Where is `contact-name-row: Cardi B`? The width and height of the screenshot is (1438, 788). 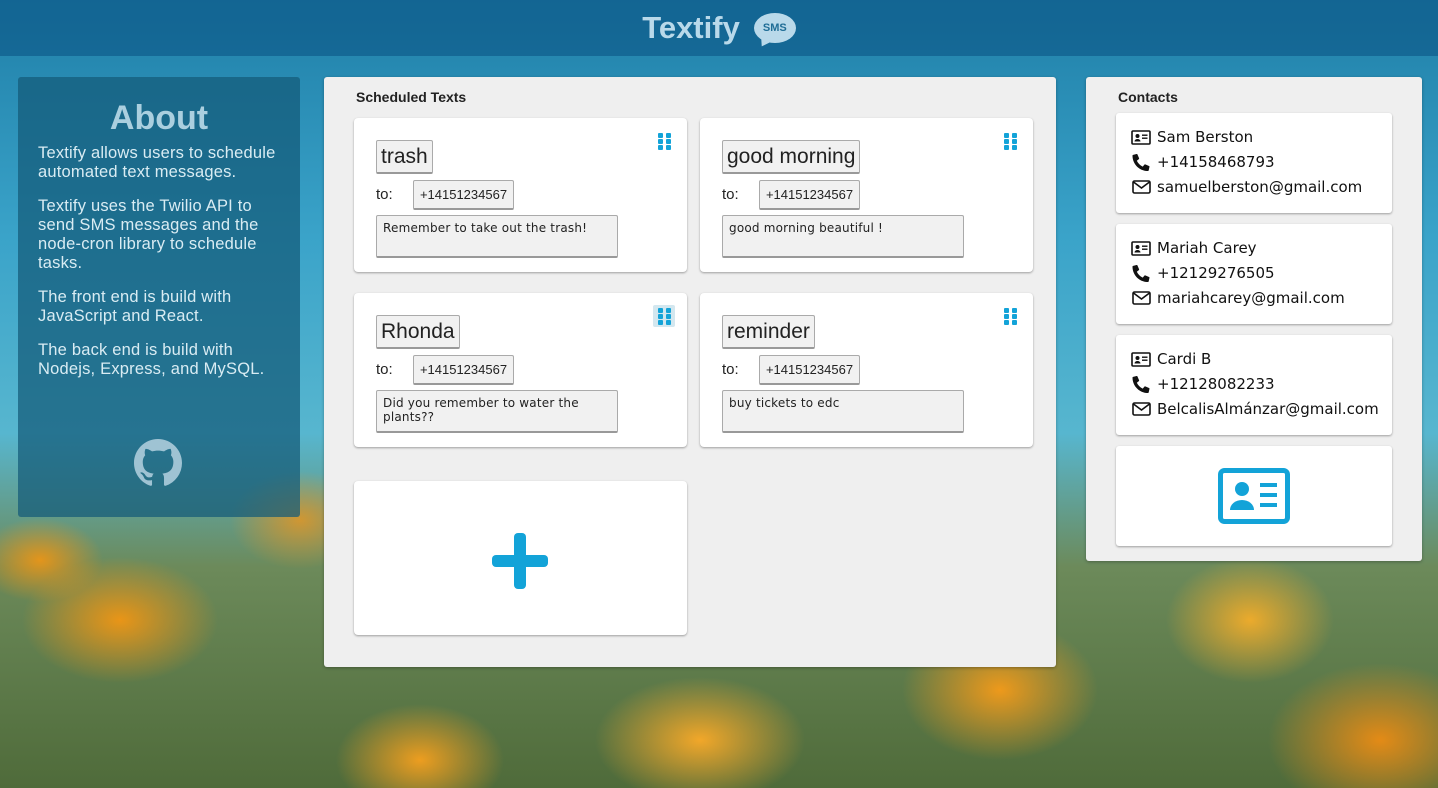
contact-name-row: Cardi B is located at coordinates (1171, 359).